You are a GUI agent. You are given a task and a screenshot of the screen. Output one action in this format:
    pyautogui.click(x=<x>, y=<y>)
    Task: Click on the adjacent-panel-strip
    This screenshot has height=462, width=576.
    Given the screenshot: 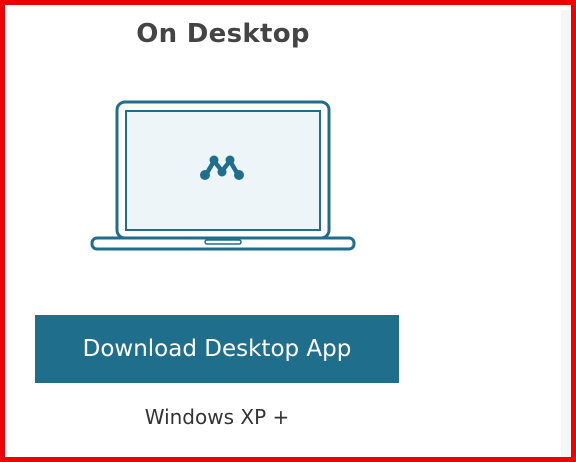 What is the action you would take?
    pyautogui.click(x=566, y=233)
    